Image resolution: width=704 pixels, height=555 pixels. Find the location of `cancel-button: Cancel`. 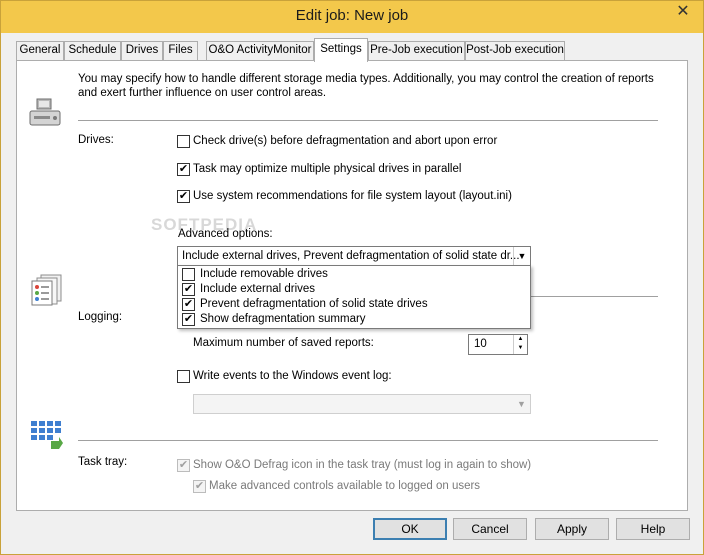

cancel-button: Cancel is located at coordinates (490, 529).